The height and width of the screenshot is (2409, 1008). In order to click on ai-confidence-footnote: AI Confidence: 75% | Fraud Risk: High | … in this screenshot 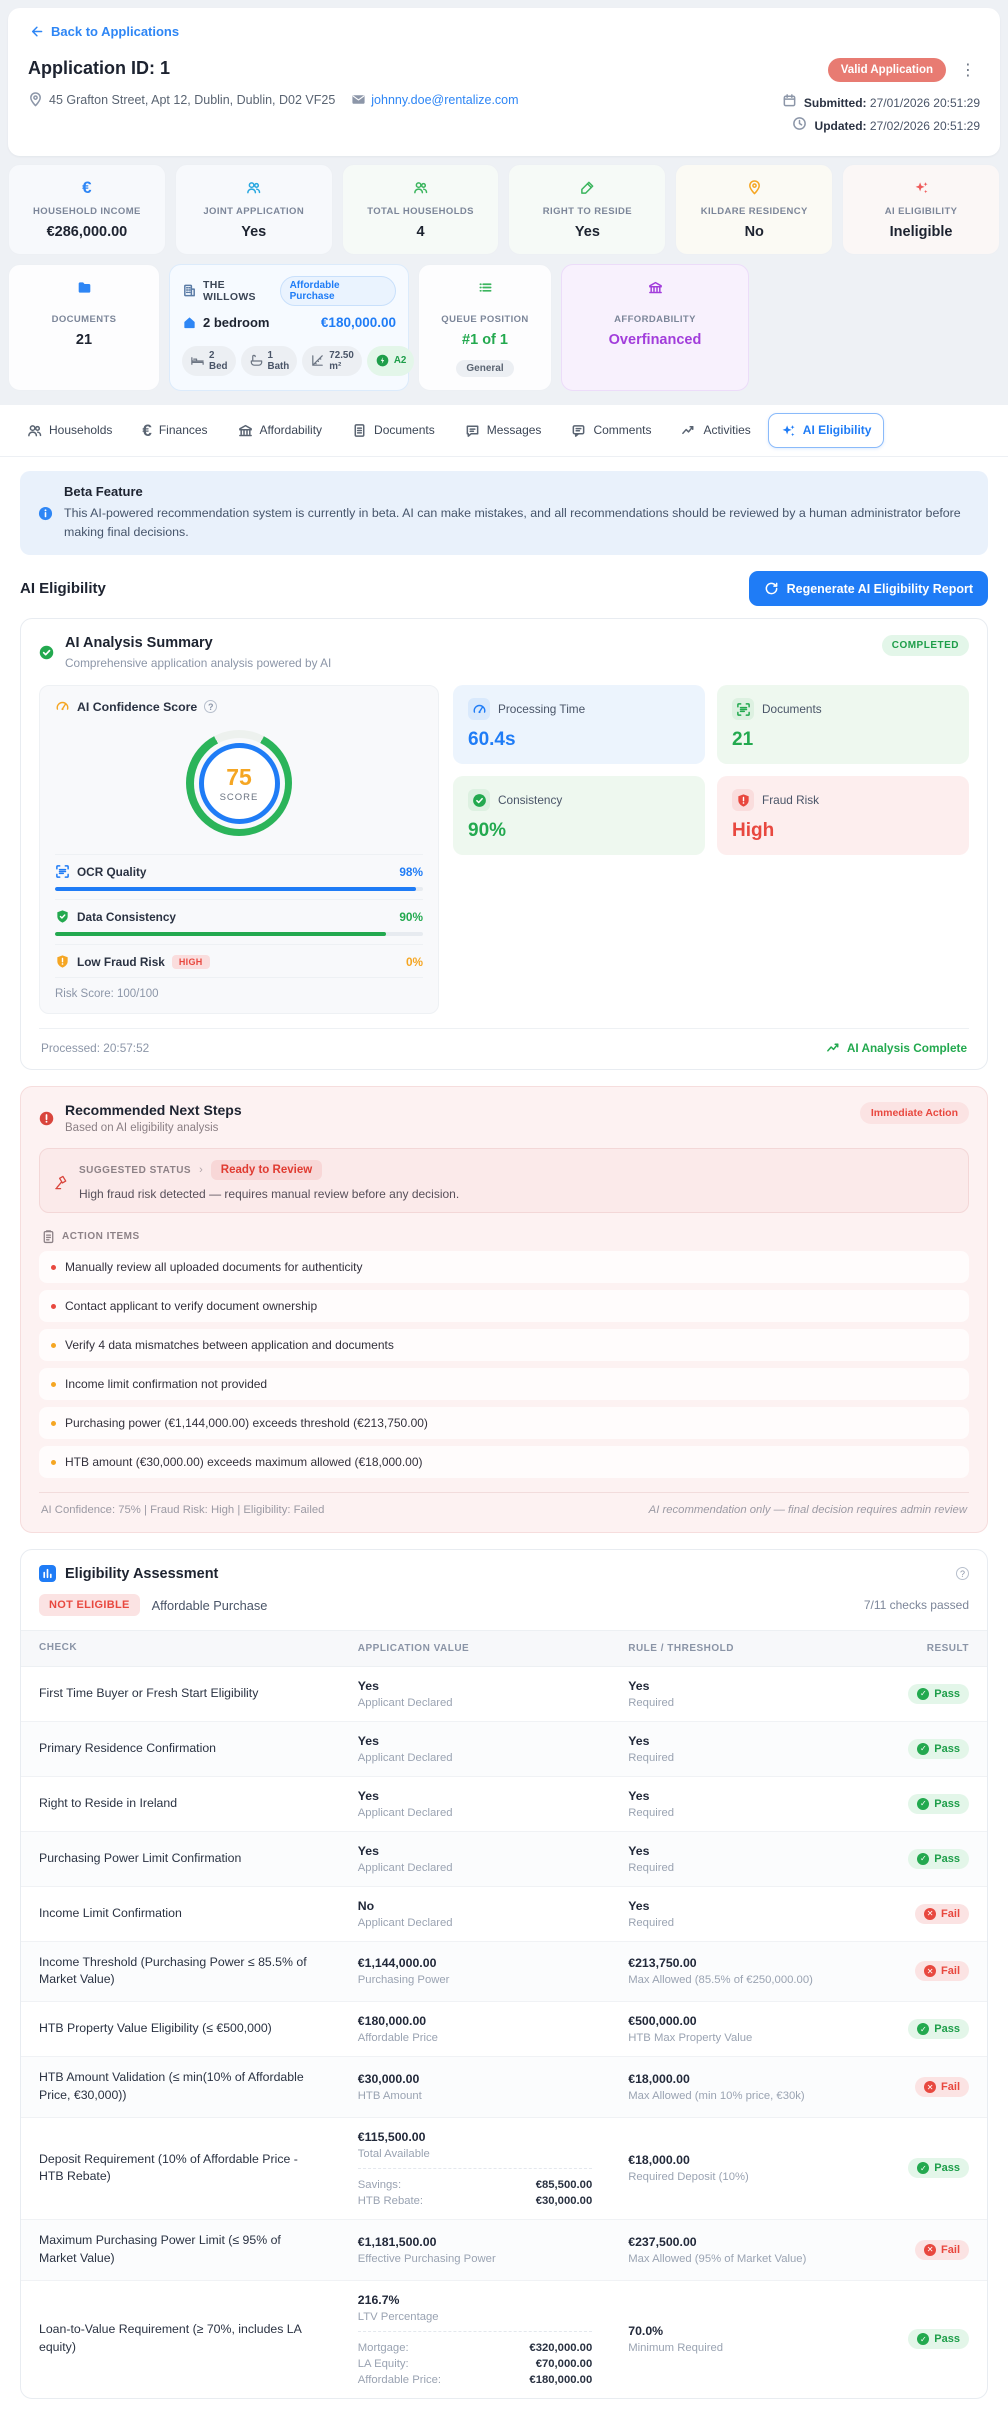, I will do `click(183, 1510)`.